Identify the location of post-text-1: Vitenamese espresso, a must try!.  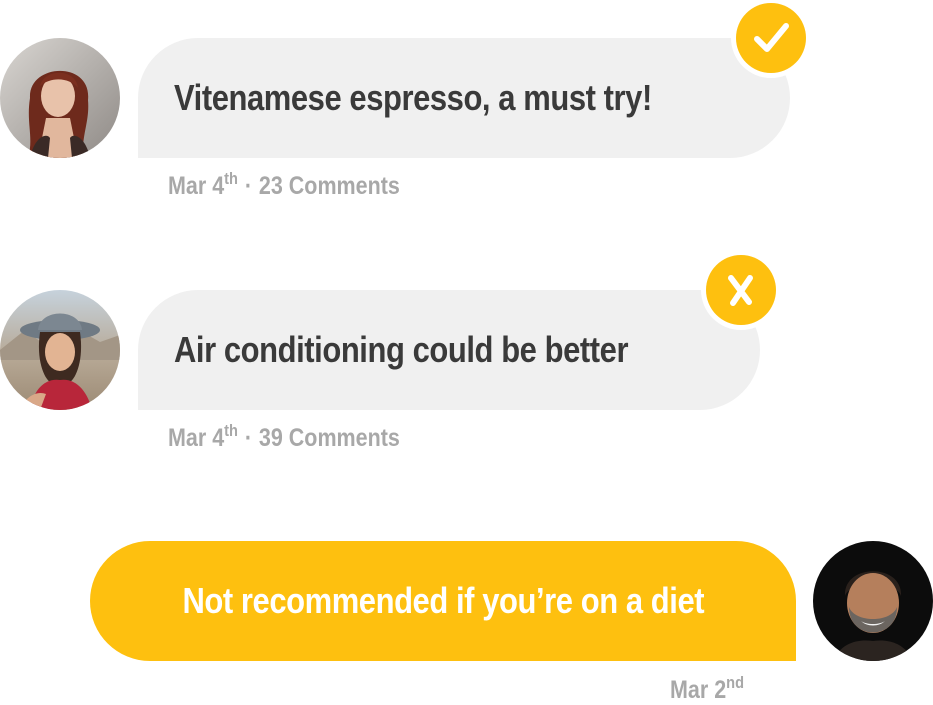
(413, 97).